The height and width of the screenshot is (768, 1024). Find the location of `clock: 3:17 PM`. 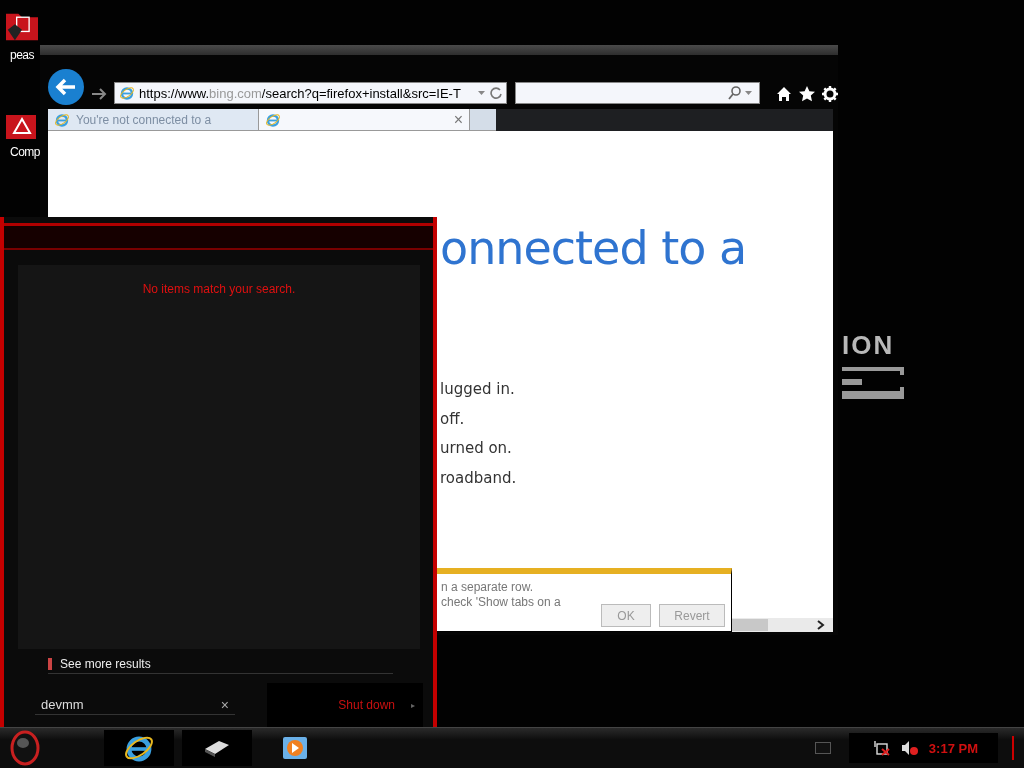

clock: 3:17 PM is located at coordinates (953, 748).